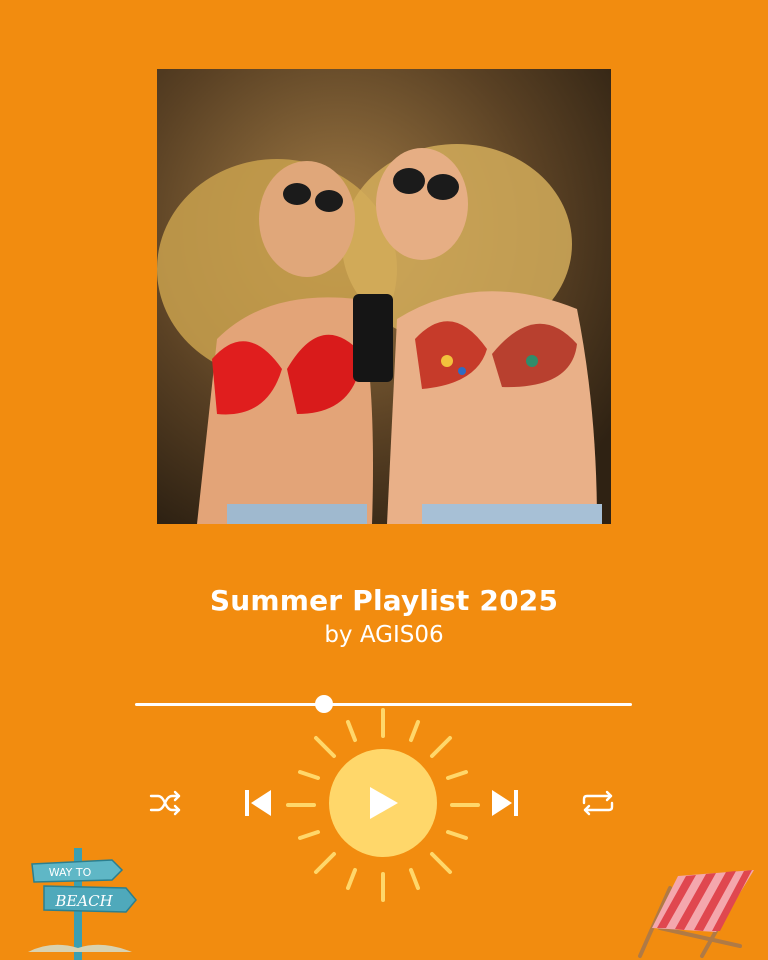 The height and width of the screenshot is (960, 768). I want to click on shuffle-button, so click(166, 803).